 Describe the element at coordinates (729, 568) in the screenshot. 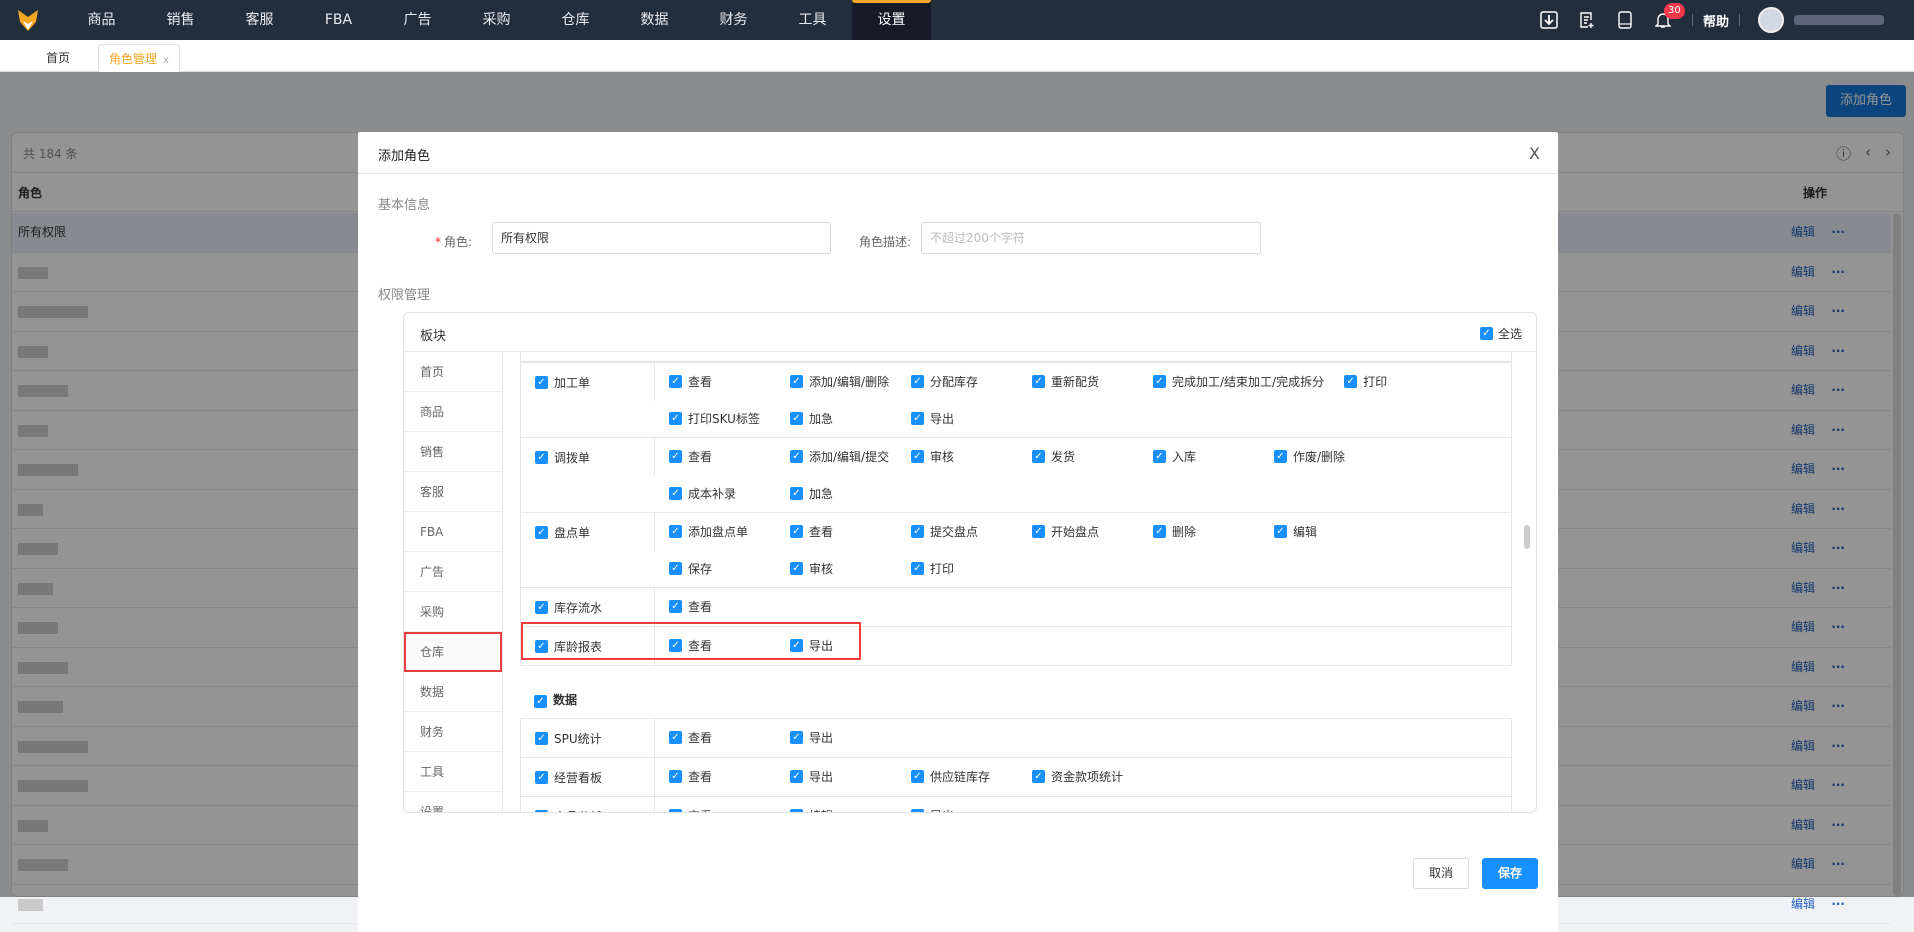

I see `permission-checkbox: ✓ 保存` at that location.